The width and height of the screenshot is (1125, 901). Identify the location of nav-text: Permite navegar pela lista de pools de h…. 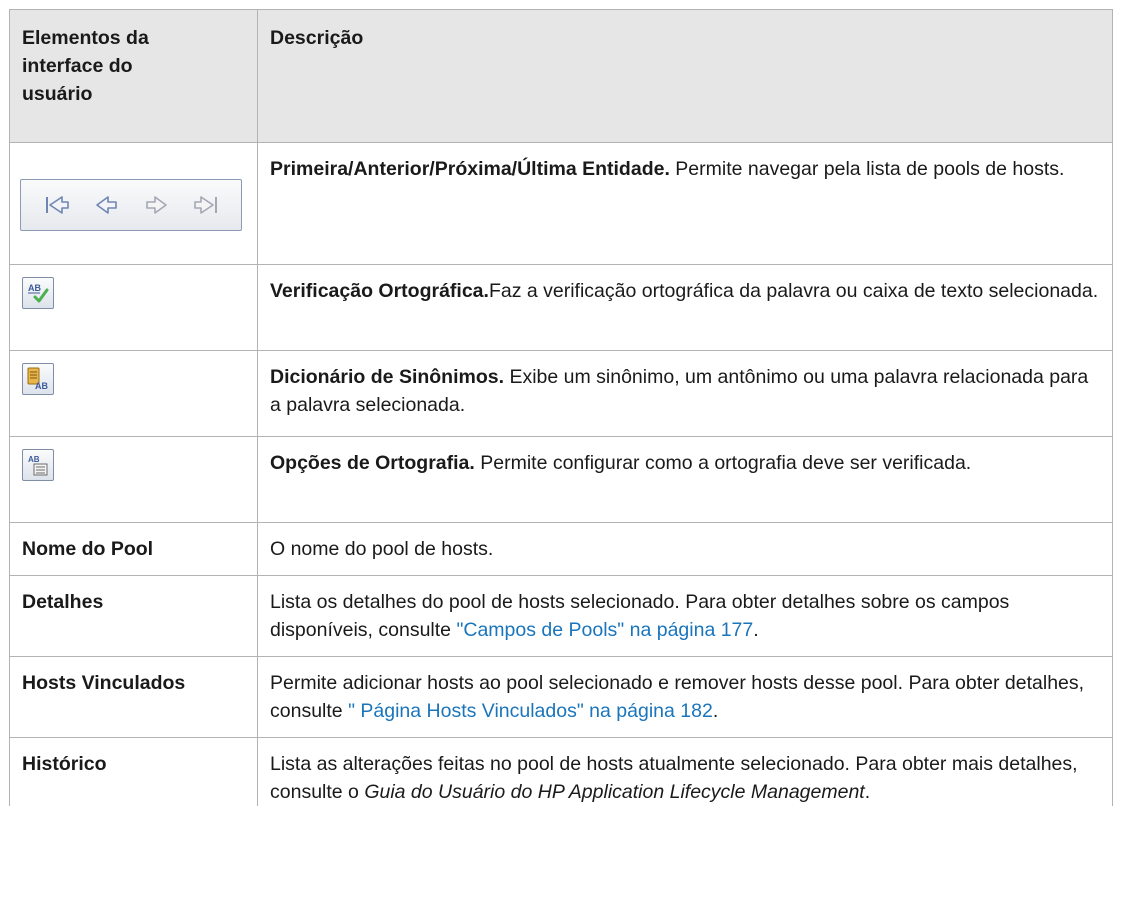
(867, 169).